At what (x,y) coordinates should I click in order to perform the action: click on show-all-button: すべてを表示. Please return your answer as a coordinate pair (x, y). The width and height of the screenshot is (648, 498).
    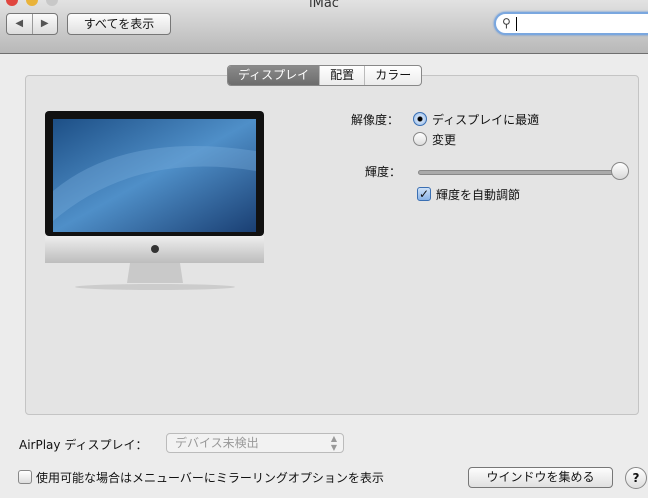
    Looking at the image, I should click on (119, 24).